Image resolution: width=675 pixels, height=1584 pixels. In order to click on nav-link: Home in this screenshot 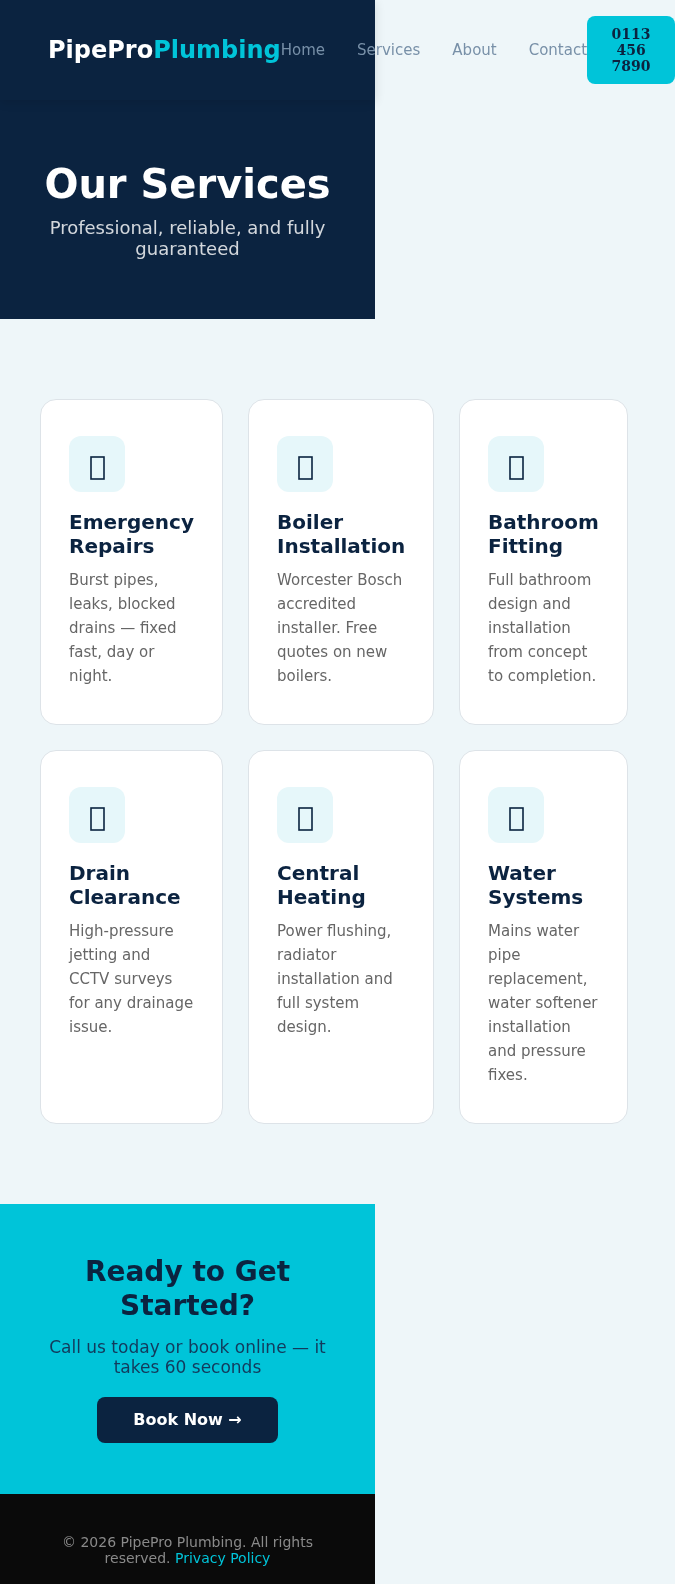, I will do `click(303, 50)`.